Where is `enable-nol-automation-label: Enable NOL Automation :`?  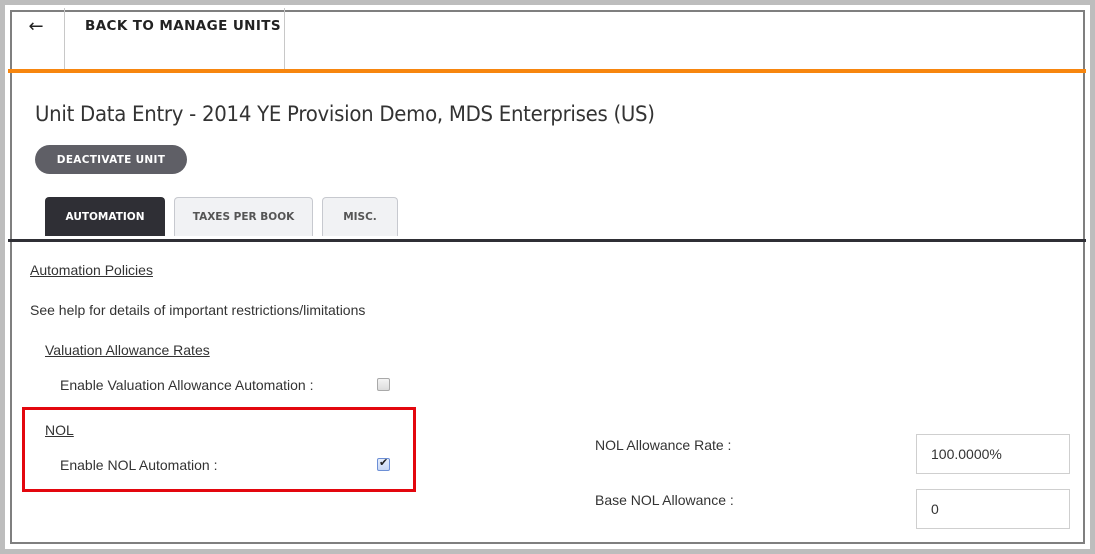
enable-nol-automation-label: Enable NOL Automation : is located at coordinates (139, 465).